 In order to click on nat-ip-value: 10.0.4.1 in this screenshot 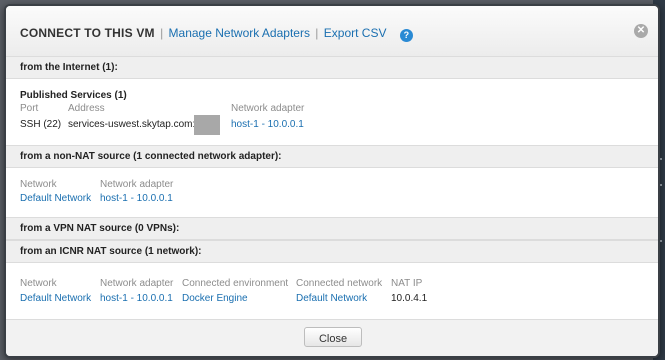, I will do `click(409, 298)`.